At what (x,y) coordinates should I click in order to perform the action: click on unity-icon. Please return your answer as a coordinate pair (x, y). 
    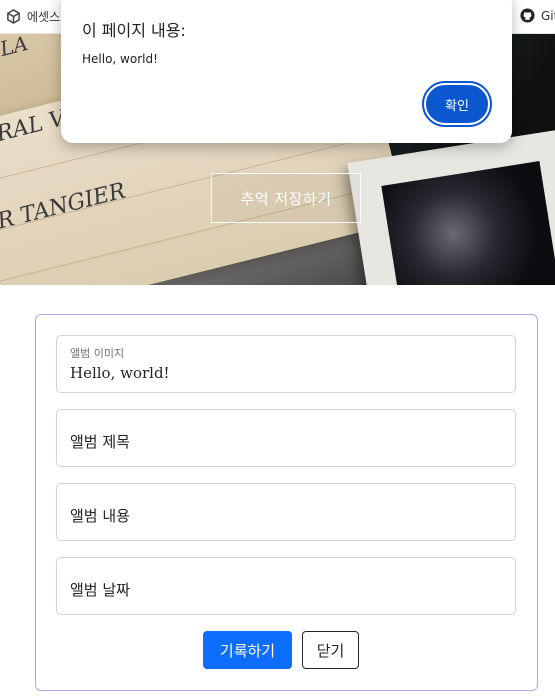
    Looking at the image, I should click on (13, 16).